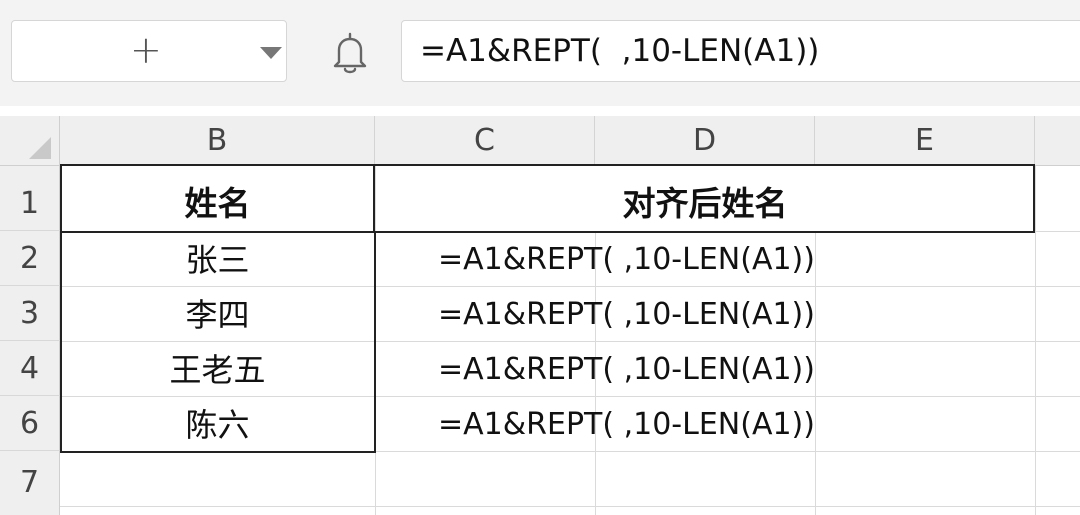  What do you see at coordinates (925, 141) in the screenshot?
I see `column-header-e: E` at bounding box center [925, 141].